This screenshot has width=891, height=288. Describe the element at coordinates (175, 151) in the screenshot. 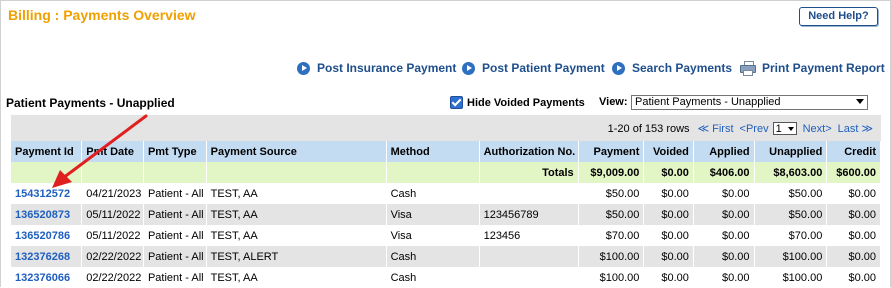

I see `column-header: Pmt Type` at that location.